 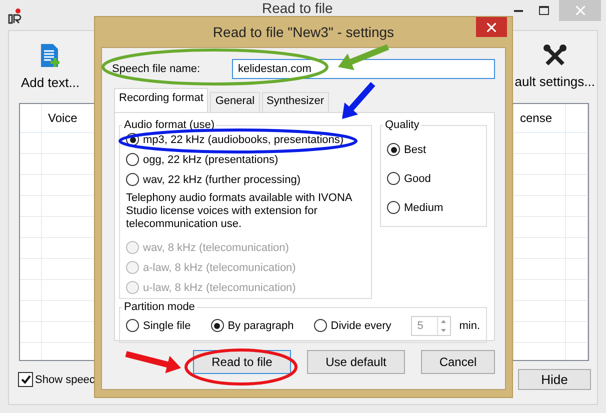 I want to click on tools-icon, so click(x=554, y=56).